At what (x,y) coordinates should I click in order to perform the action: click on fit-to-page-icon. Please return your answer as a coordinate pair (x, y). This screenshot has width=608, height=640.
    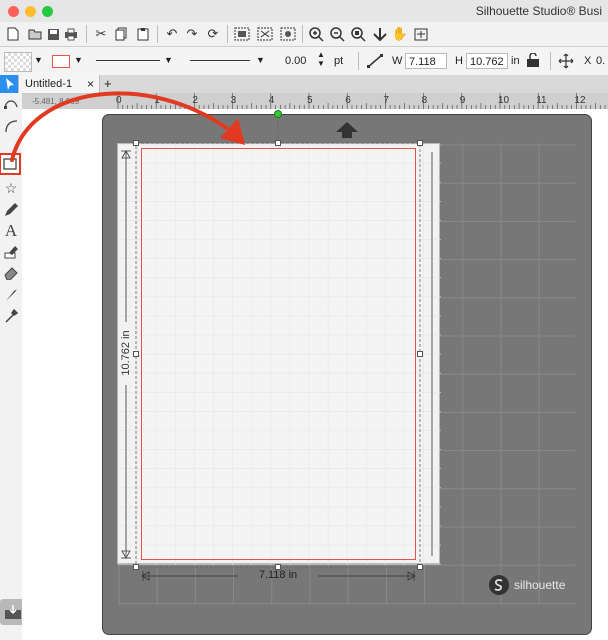
    Looking at the image, I should click on (421, 34).